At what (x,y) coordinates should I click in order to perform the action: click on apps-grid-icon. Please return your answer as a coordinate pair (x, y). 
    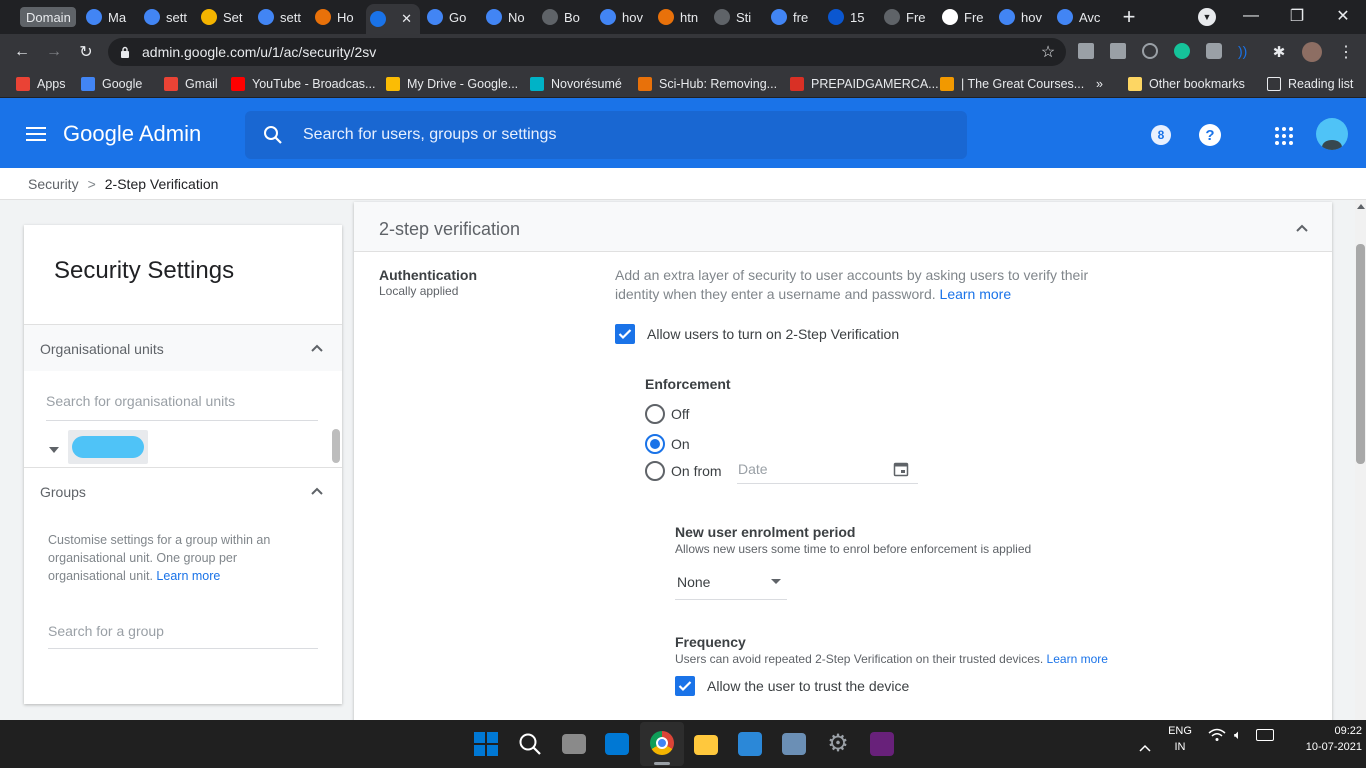
    Looking at the image, I should click on (1284, 136).